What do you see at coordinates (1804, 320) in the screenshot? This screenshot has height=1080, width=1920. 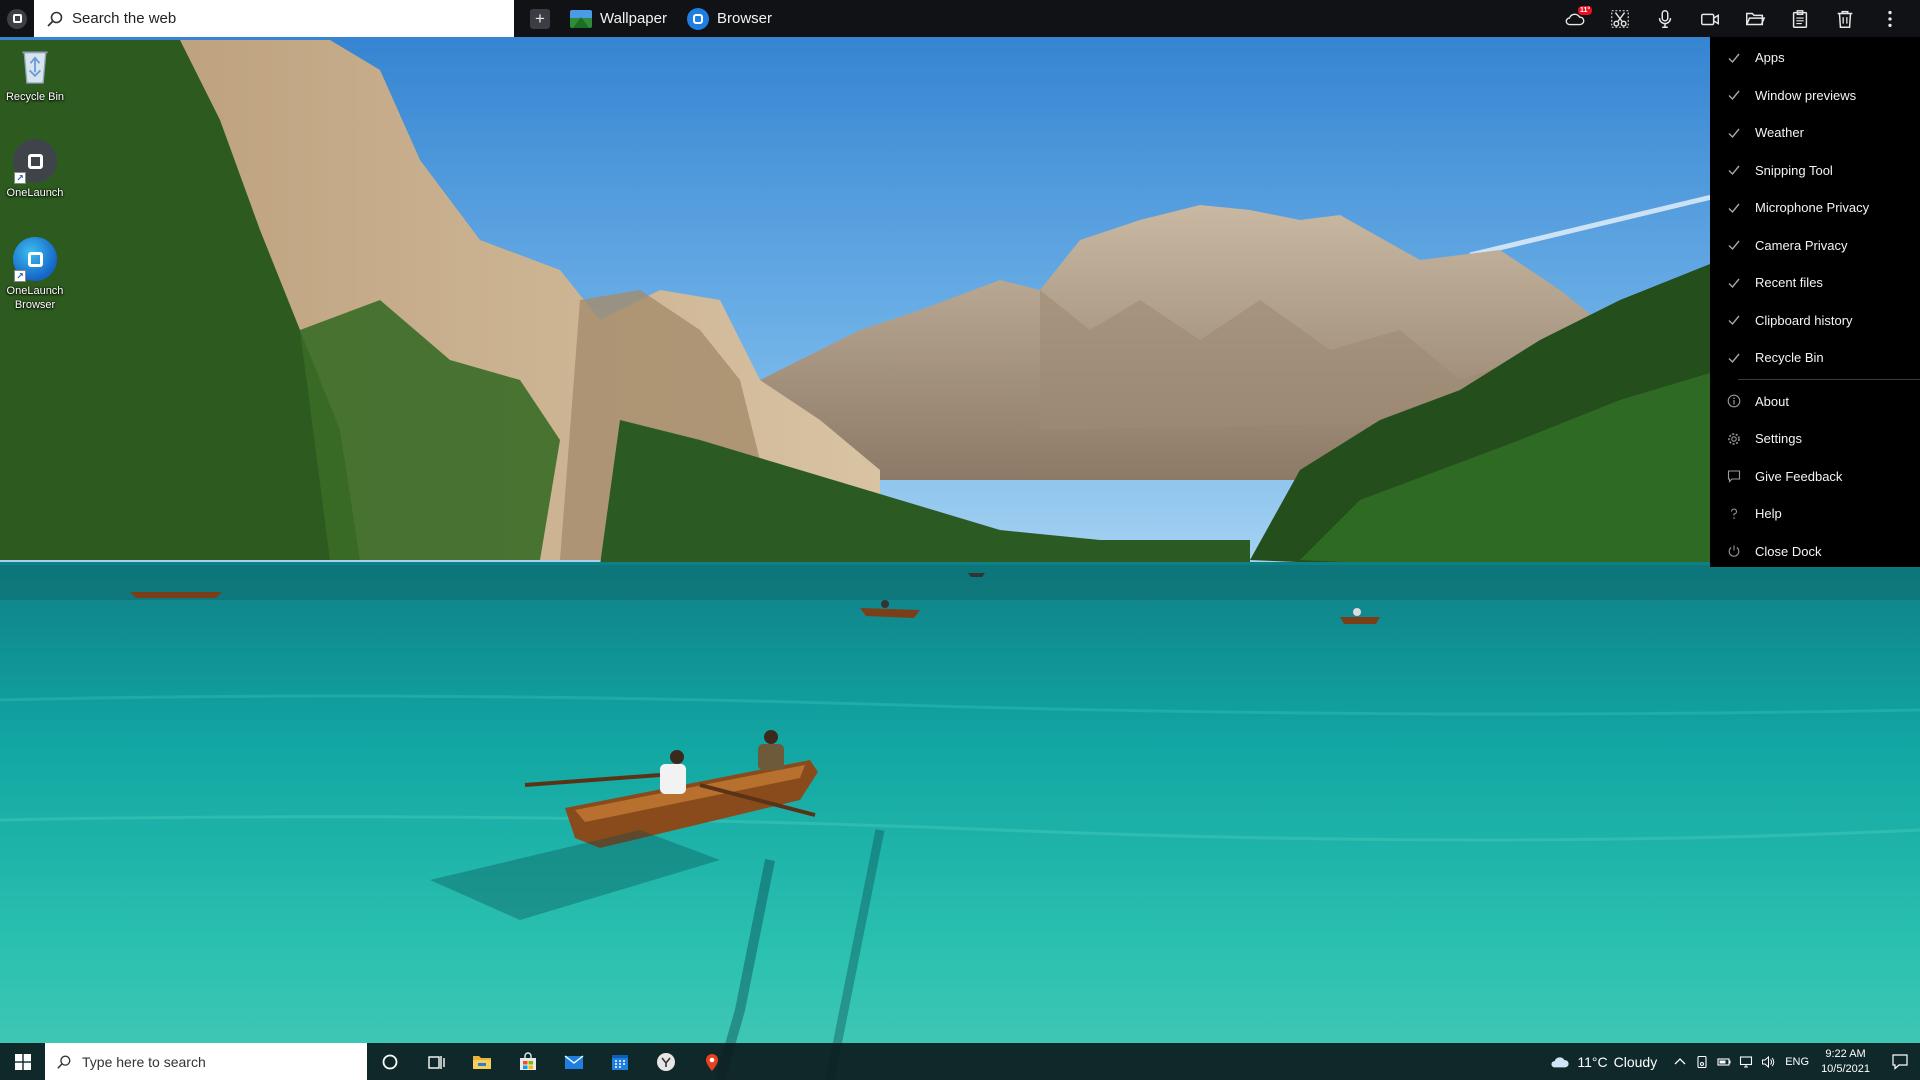 I see `menu-item-label: Clipboard history` at bounding box center [1804, 320].